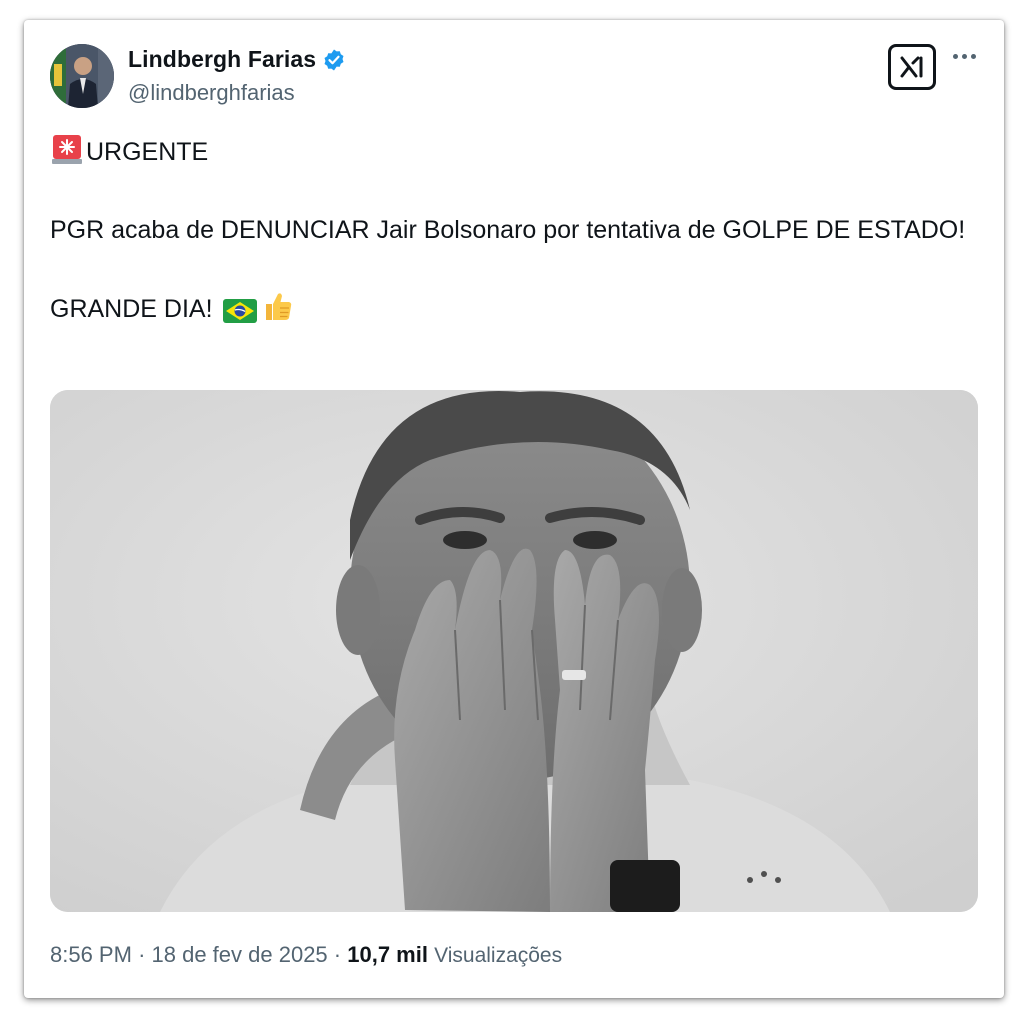 This screenshot has width=1024, height=1022. I want to click on tweet-line-1: URGENTE, so click(510, 152).